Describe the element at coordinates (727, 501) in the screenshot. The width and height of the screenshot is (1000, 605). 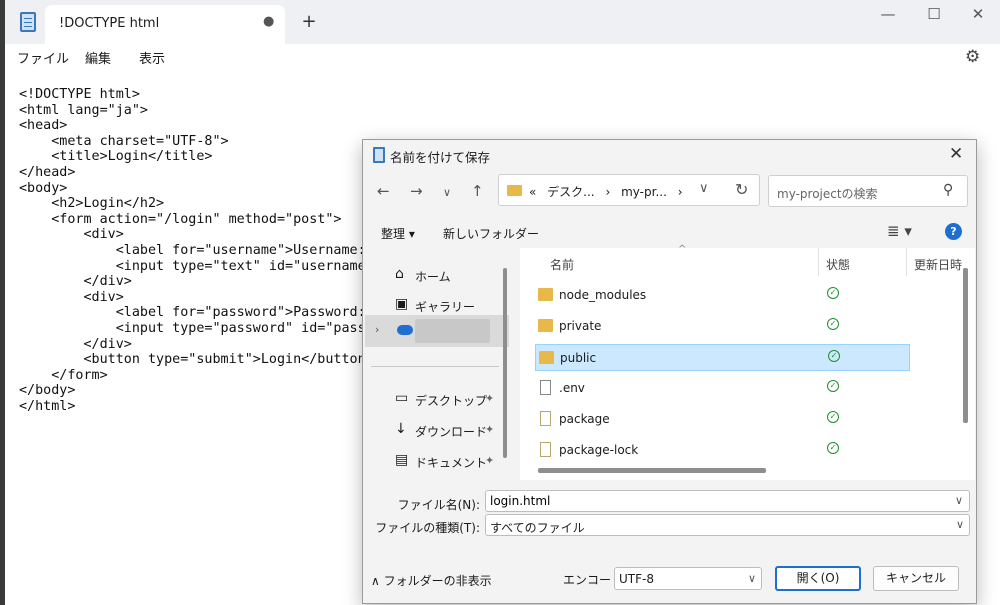
I see `filename-field` at that location.